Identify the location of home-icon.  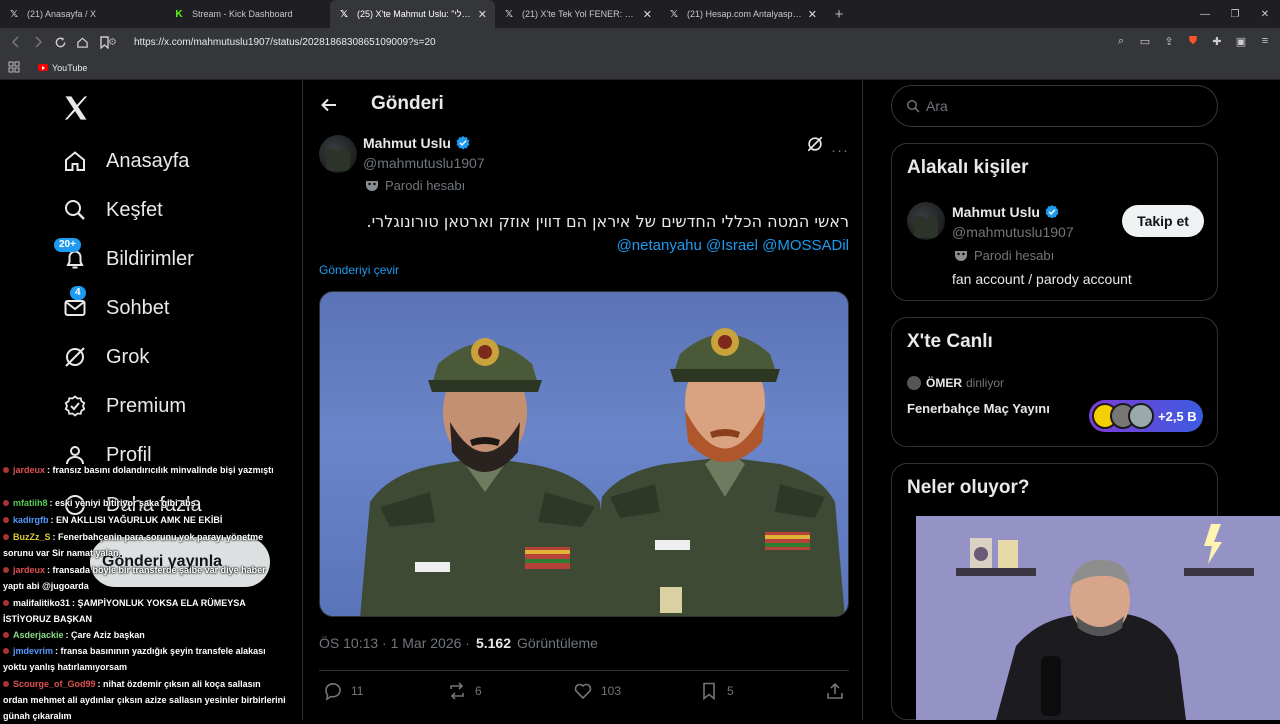
(82, 42).